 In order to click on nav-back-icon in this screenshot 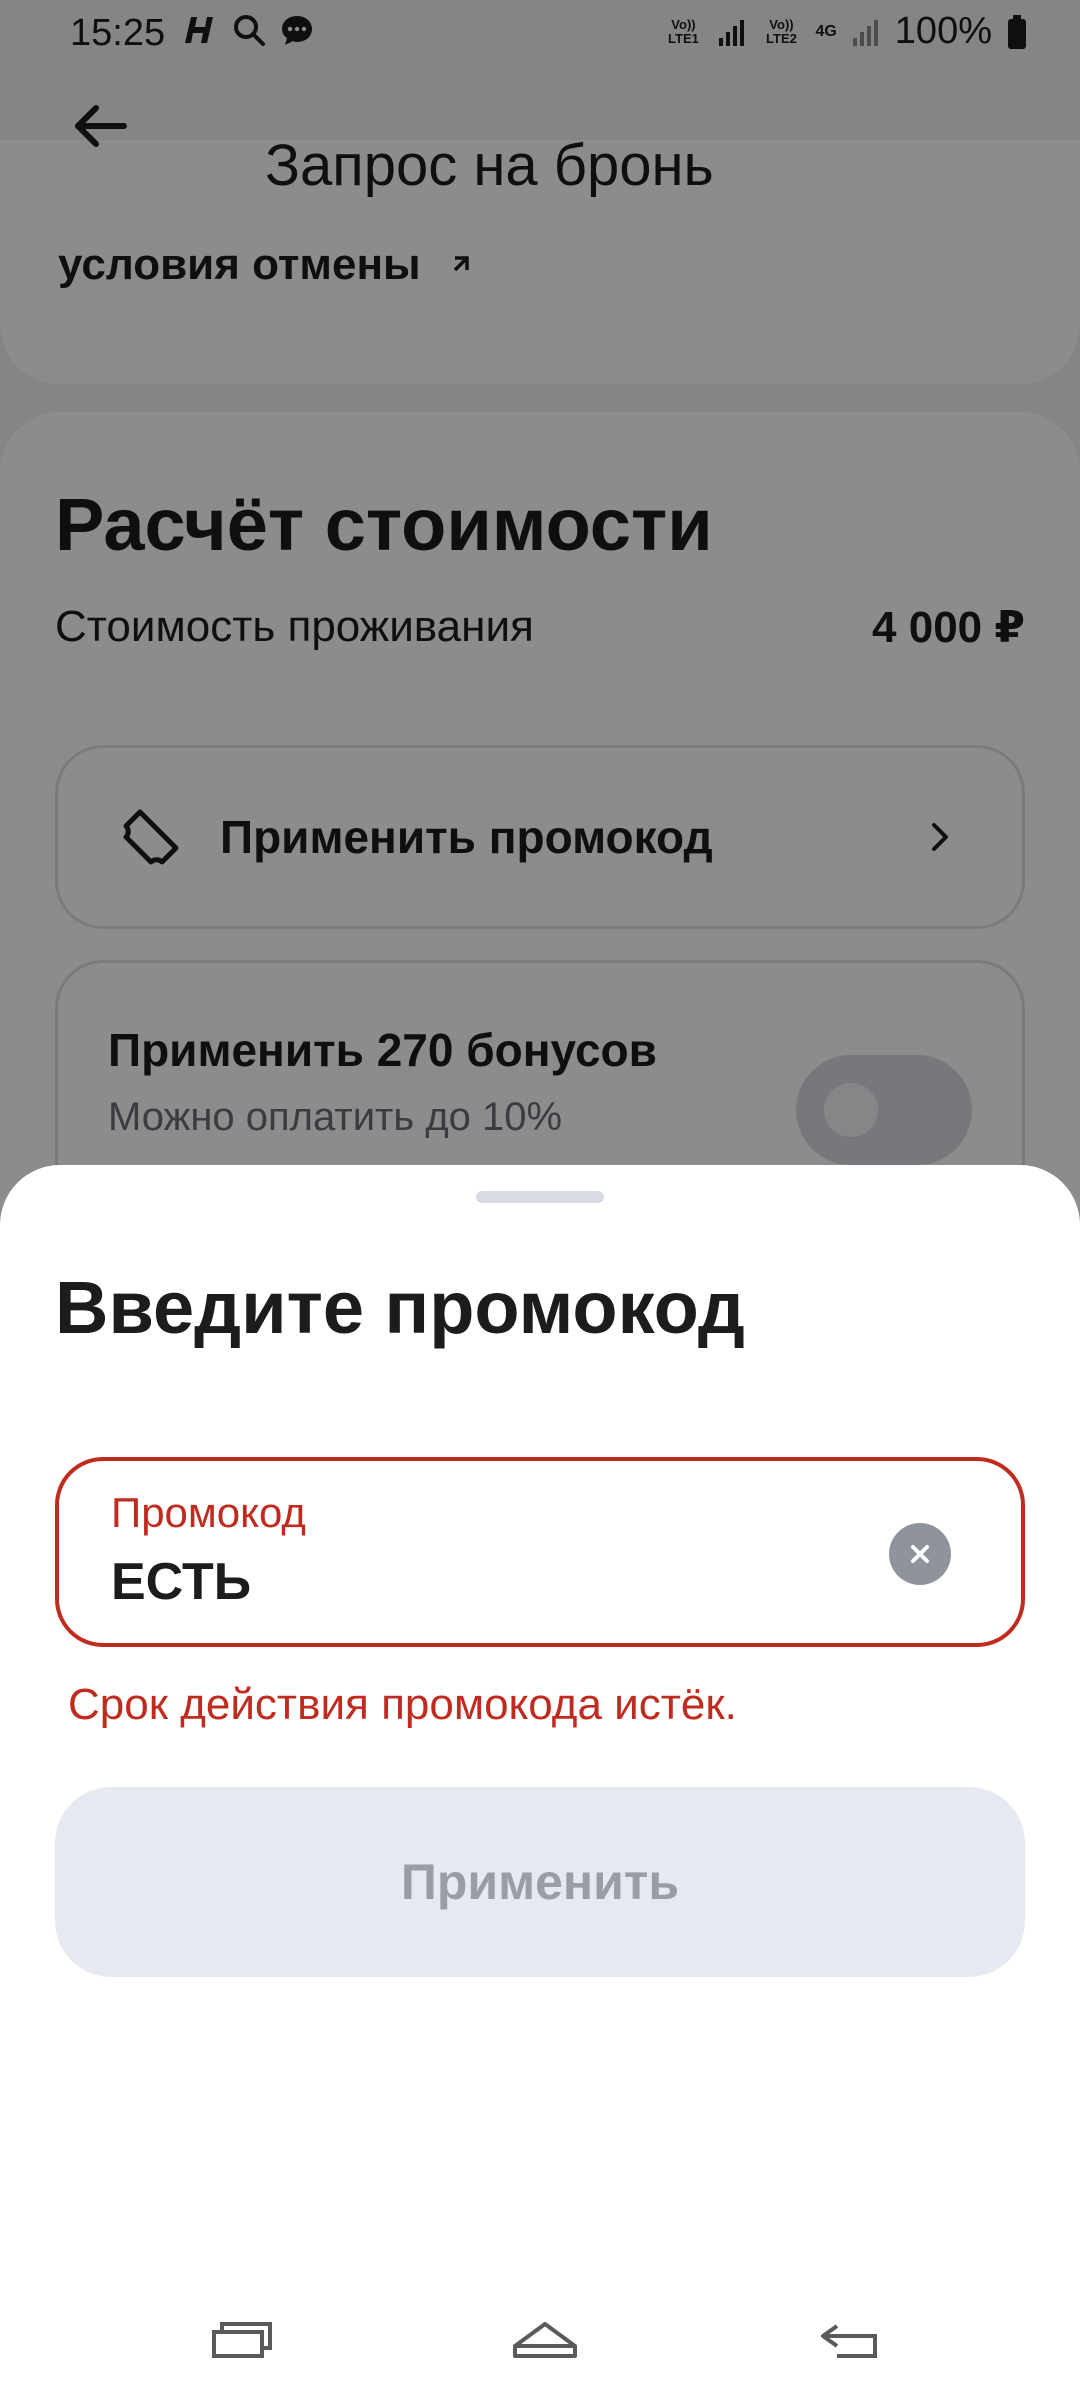, I will do `click(849, 2341)`.